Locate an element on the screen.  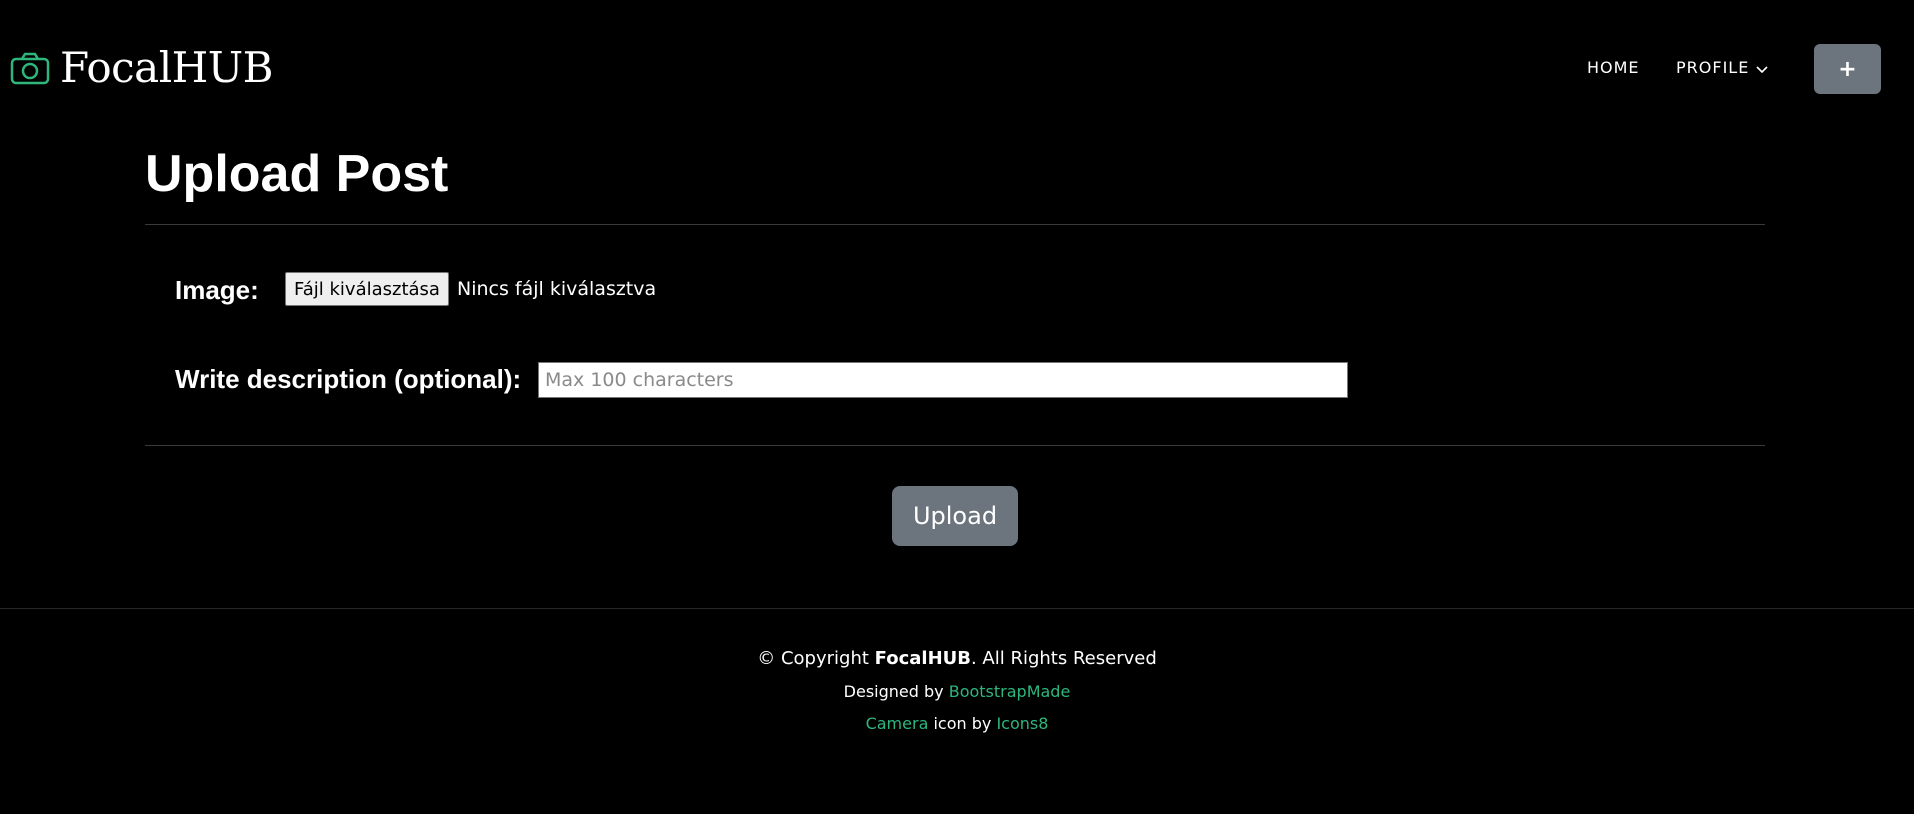
designed-by-text: Designed by BootstrapMade is located at coordinates (957, 691).